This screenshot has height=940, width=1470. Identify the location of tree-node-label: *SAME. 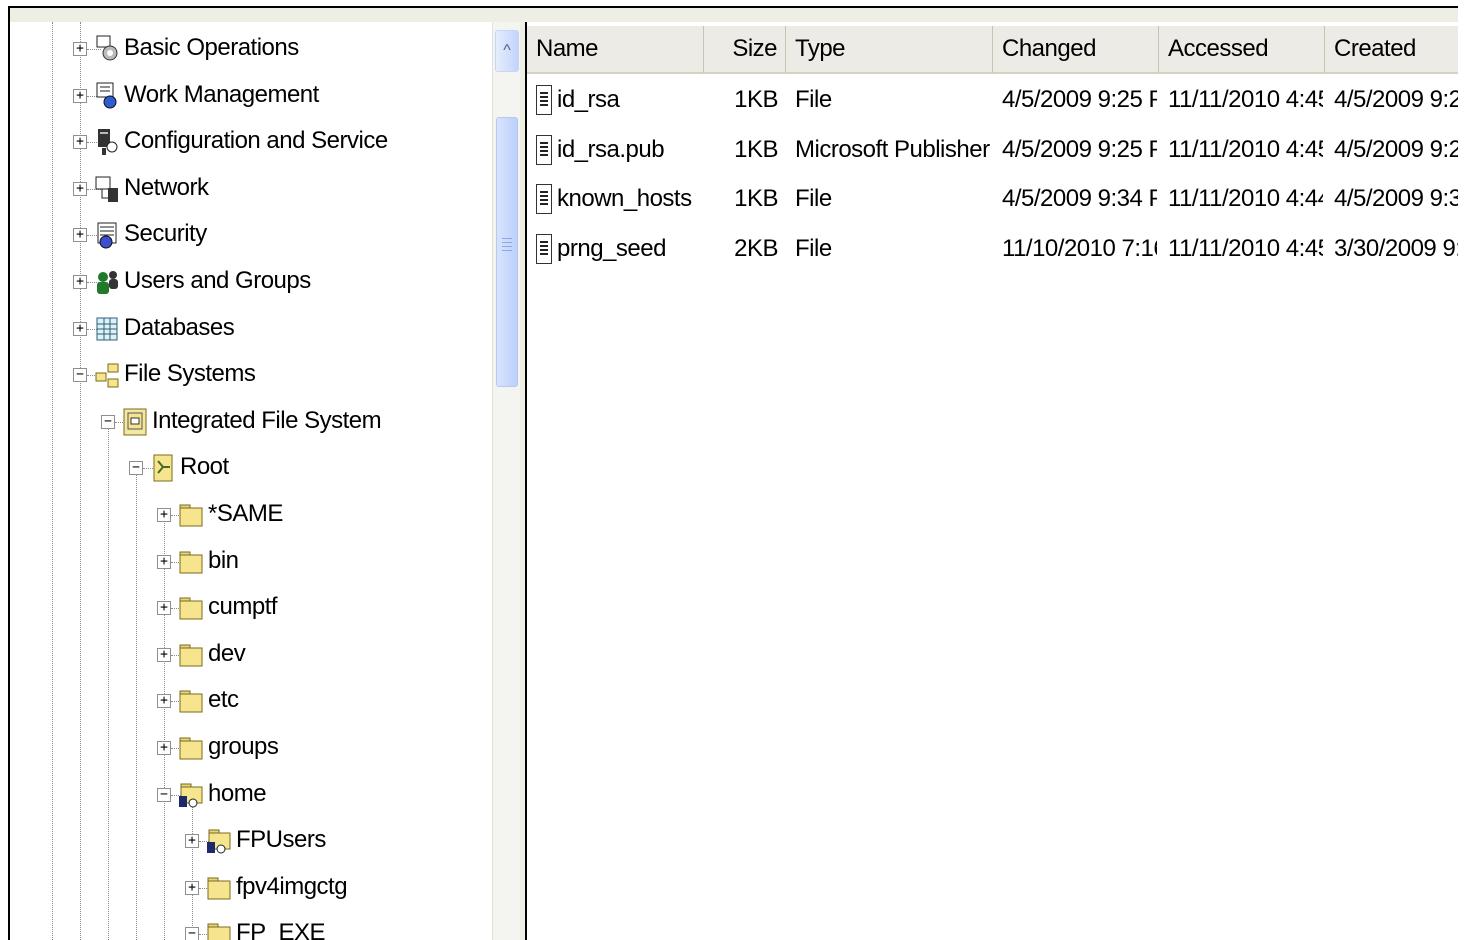
(245, 514).